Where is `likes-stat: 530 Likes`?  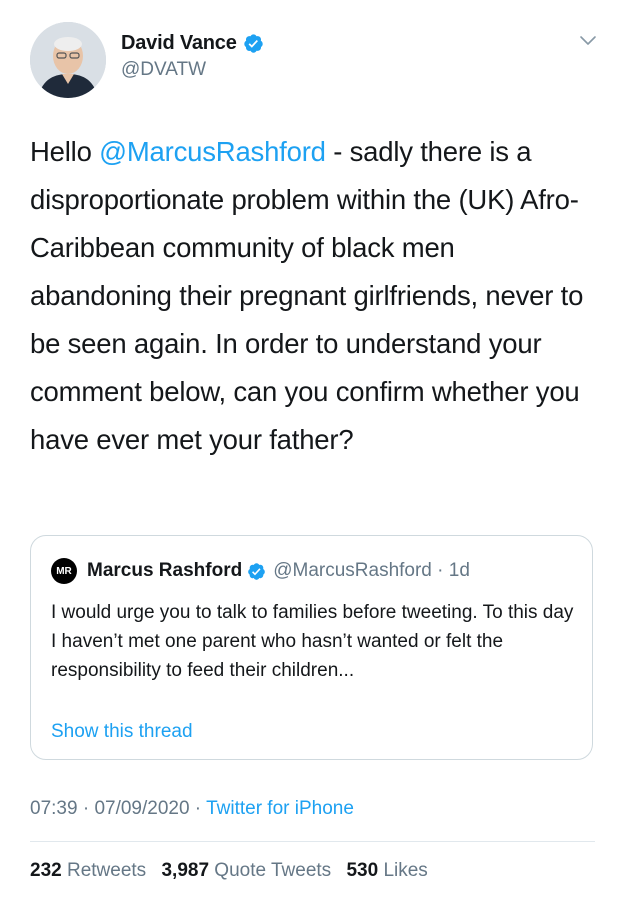 likes-stat: 530 Likes is located at coordinates (386, 870).